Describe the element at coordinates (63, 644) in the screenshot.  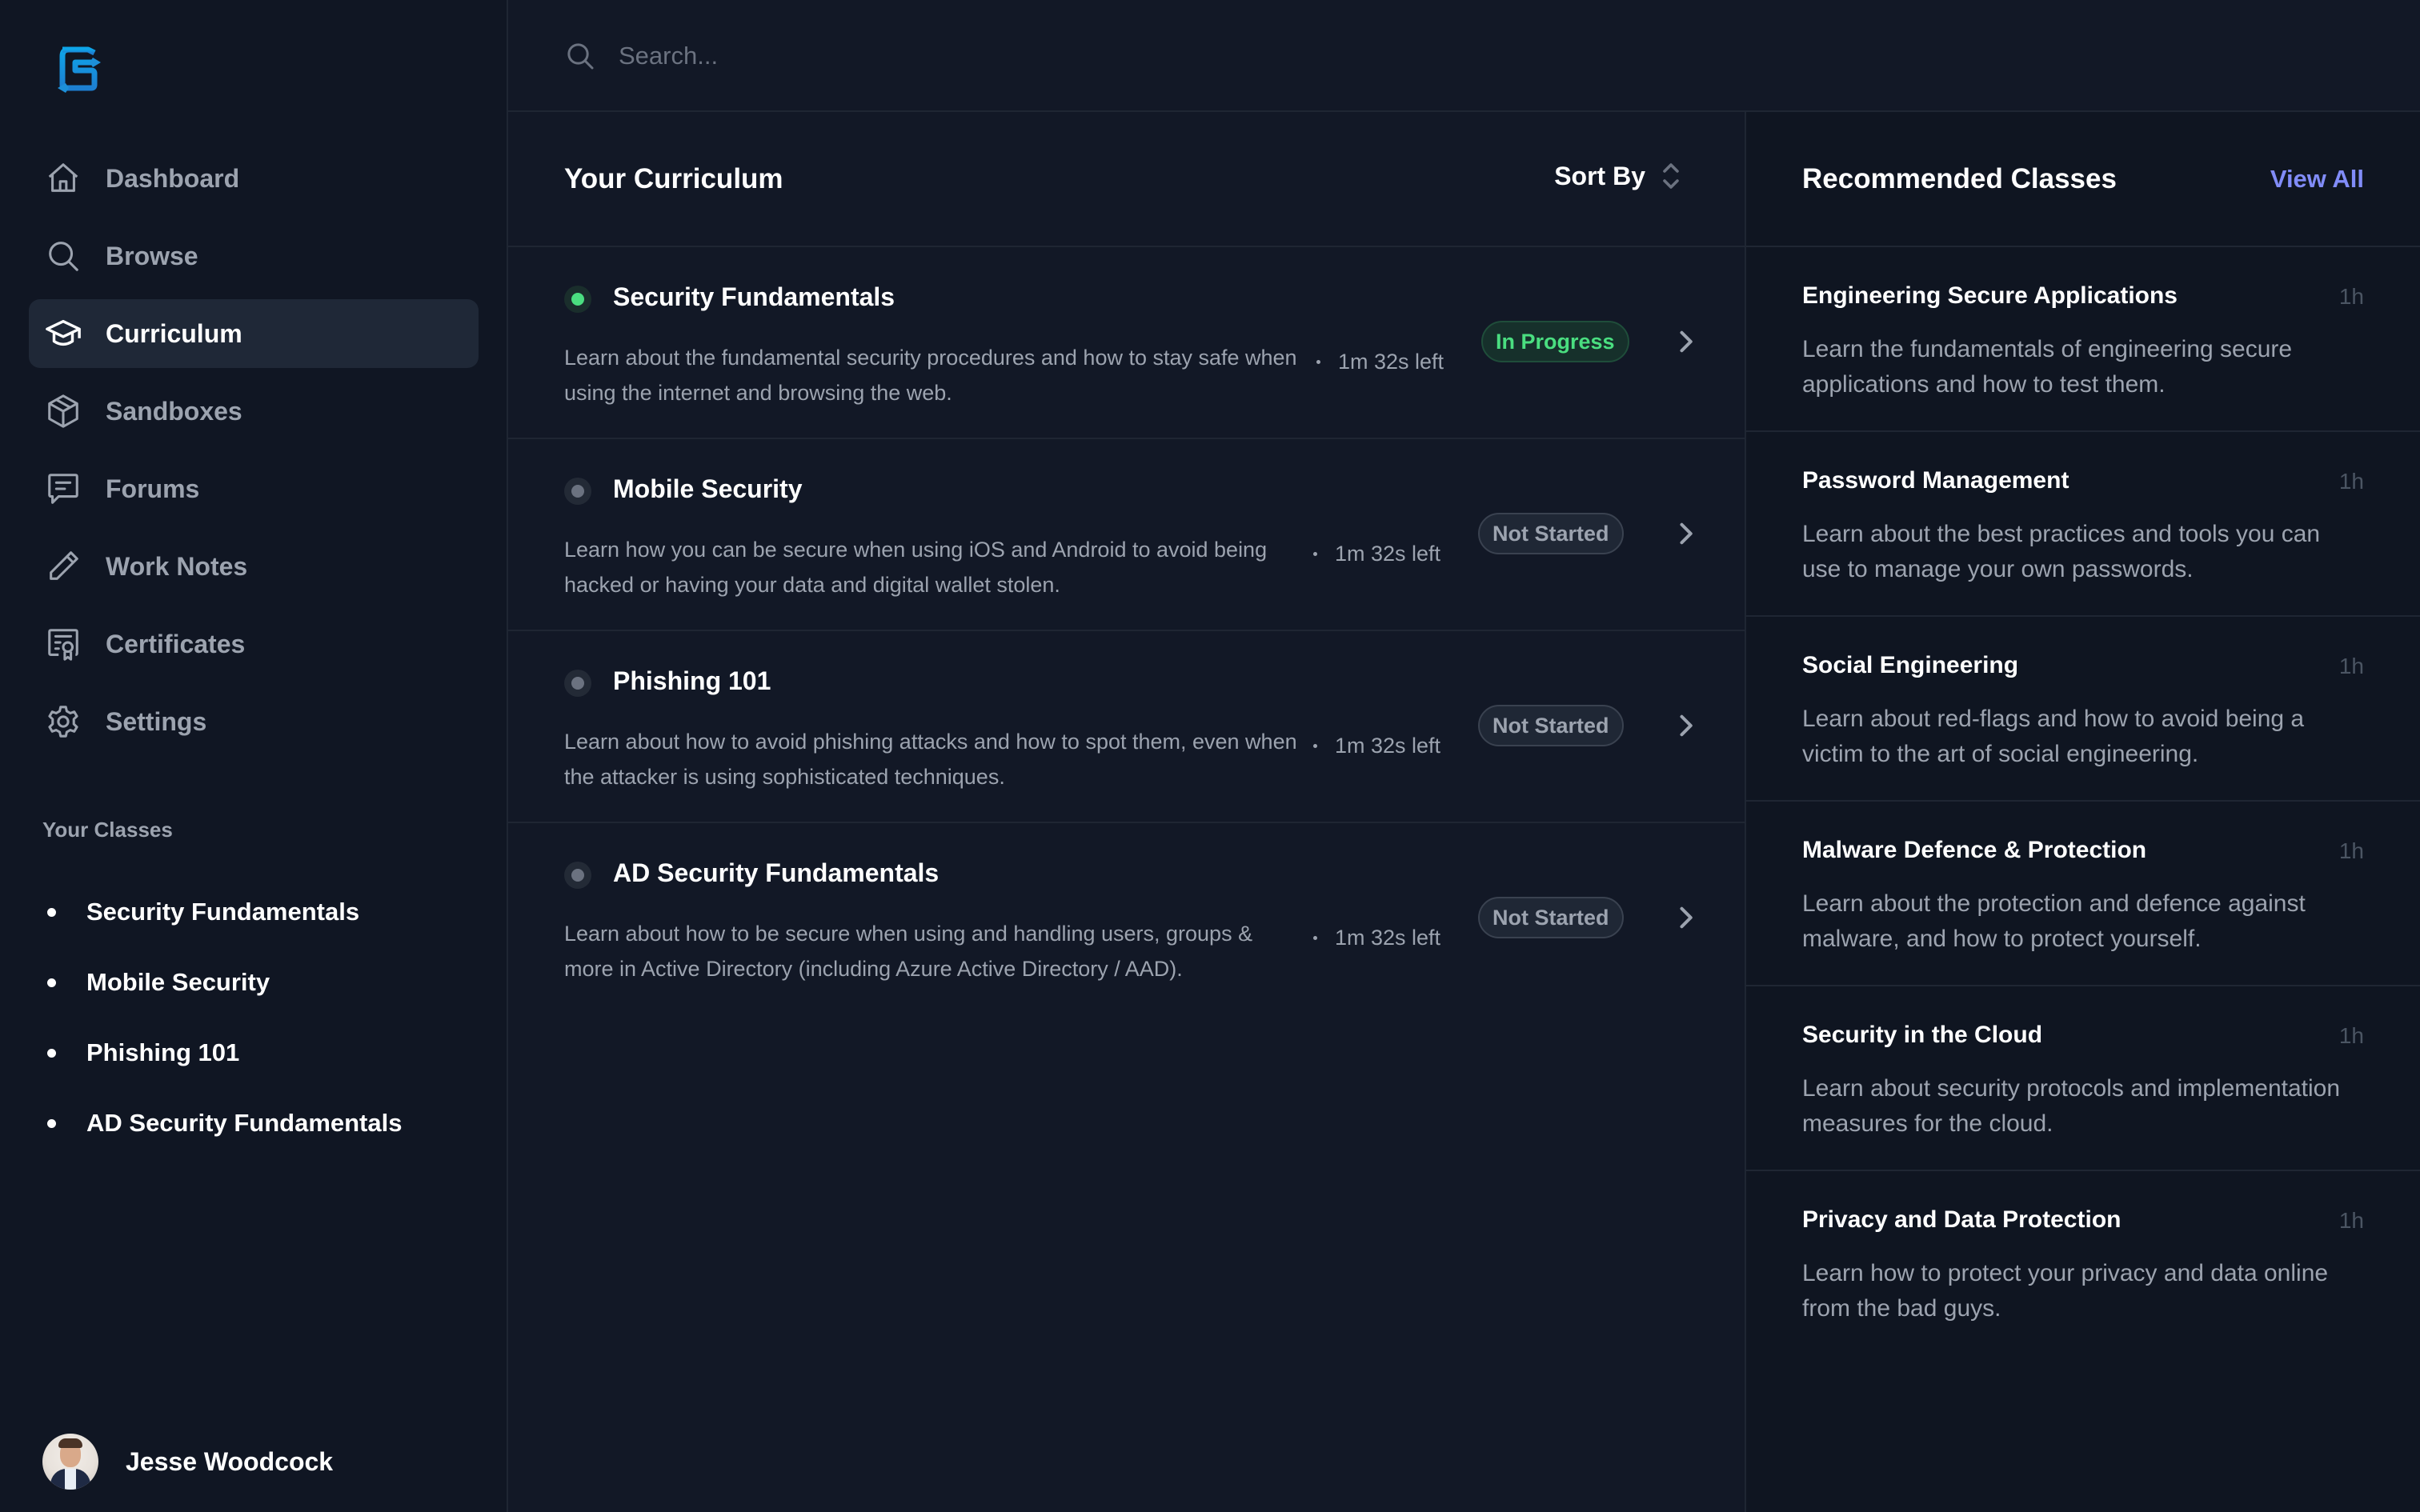
I see `certificate-icon` at that location.